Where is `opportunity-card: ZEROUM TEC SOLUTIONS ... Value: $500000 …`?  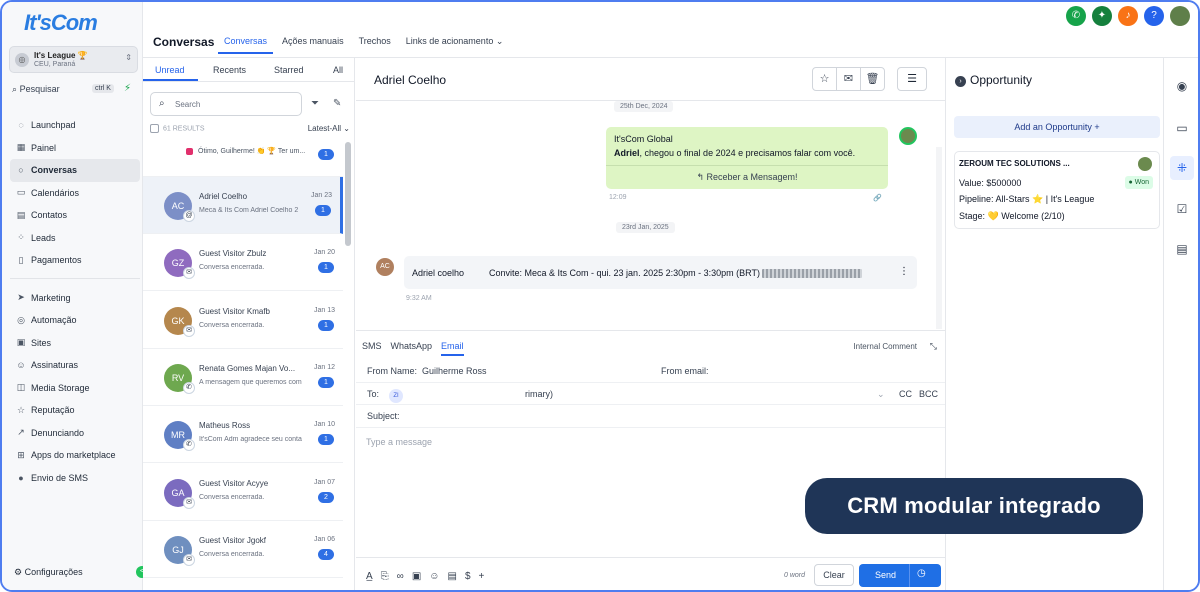
opportunity-card: ZEROUM TEC SOLUTIONS ... Value: $500000 … is located at coordinates (1057, 190).